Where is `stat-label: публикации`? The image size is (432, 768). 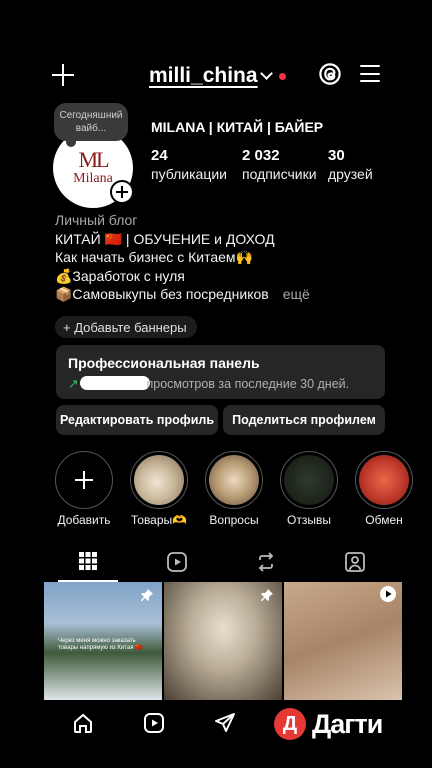
stat-label: публикации is located at coordinates (189, 174).